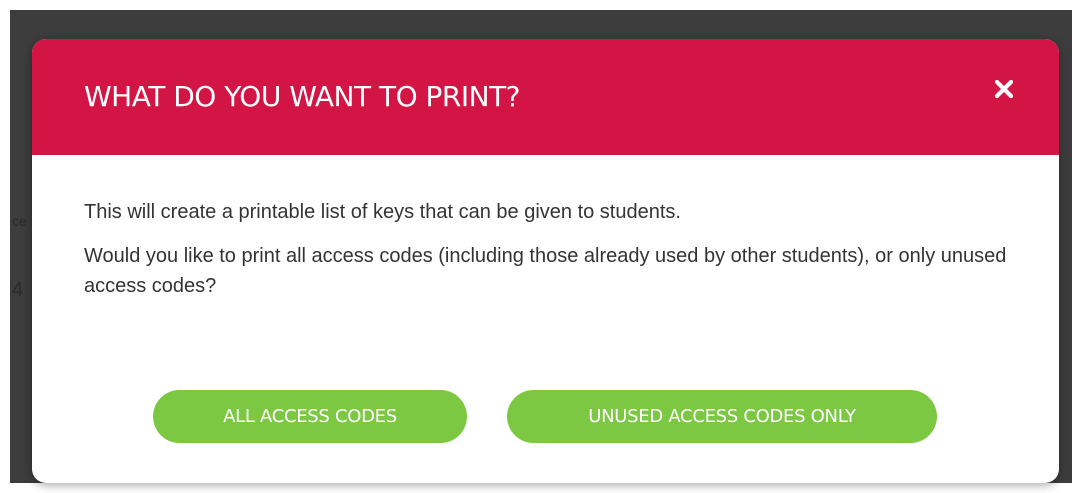  Describe the element at coordinates (18, 290) in the screenshot. I see `background-text-fragment: 4` at that location.